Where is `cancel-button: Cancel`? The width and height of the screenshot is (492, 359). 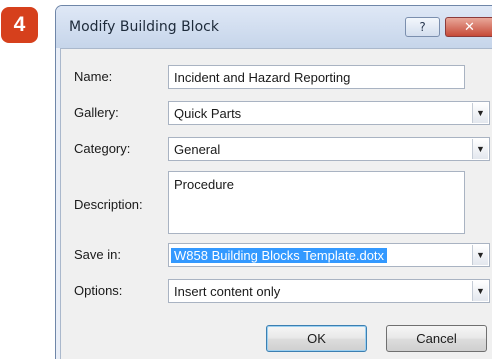 cancel-button: Cancel is located at coordinates (436, 338).